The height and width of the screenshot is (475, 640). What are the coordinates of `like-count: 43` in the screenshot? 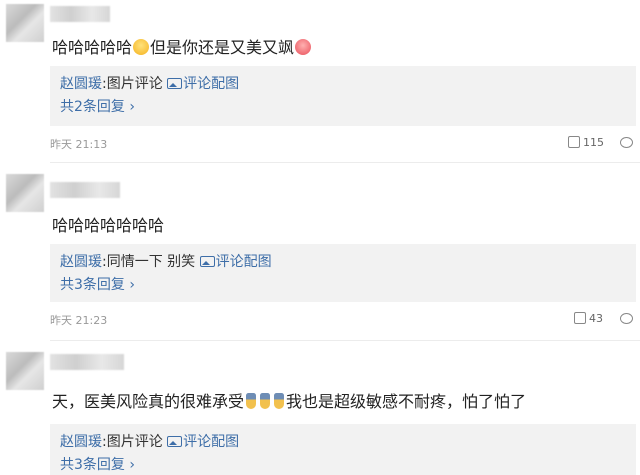 It's located at (596, 318).